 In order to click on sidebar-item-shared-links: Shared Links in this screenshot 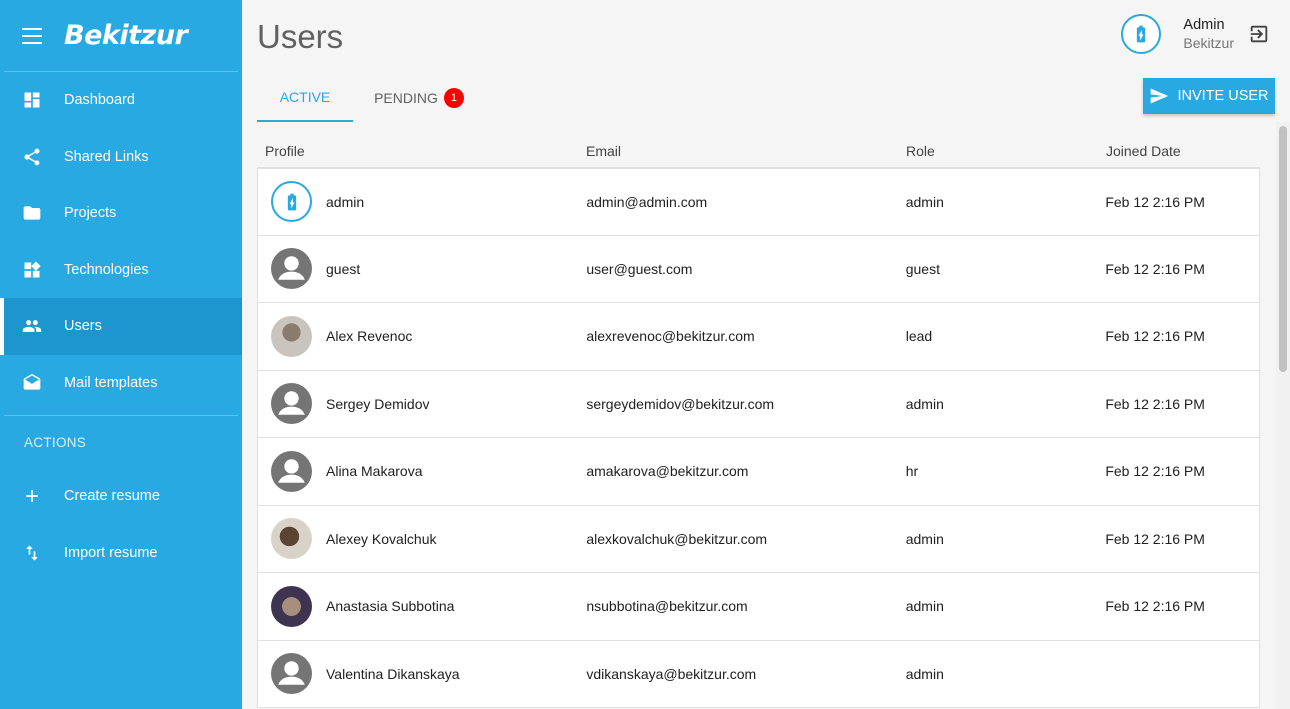, I will do `click(121, 157)`.